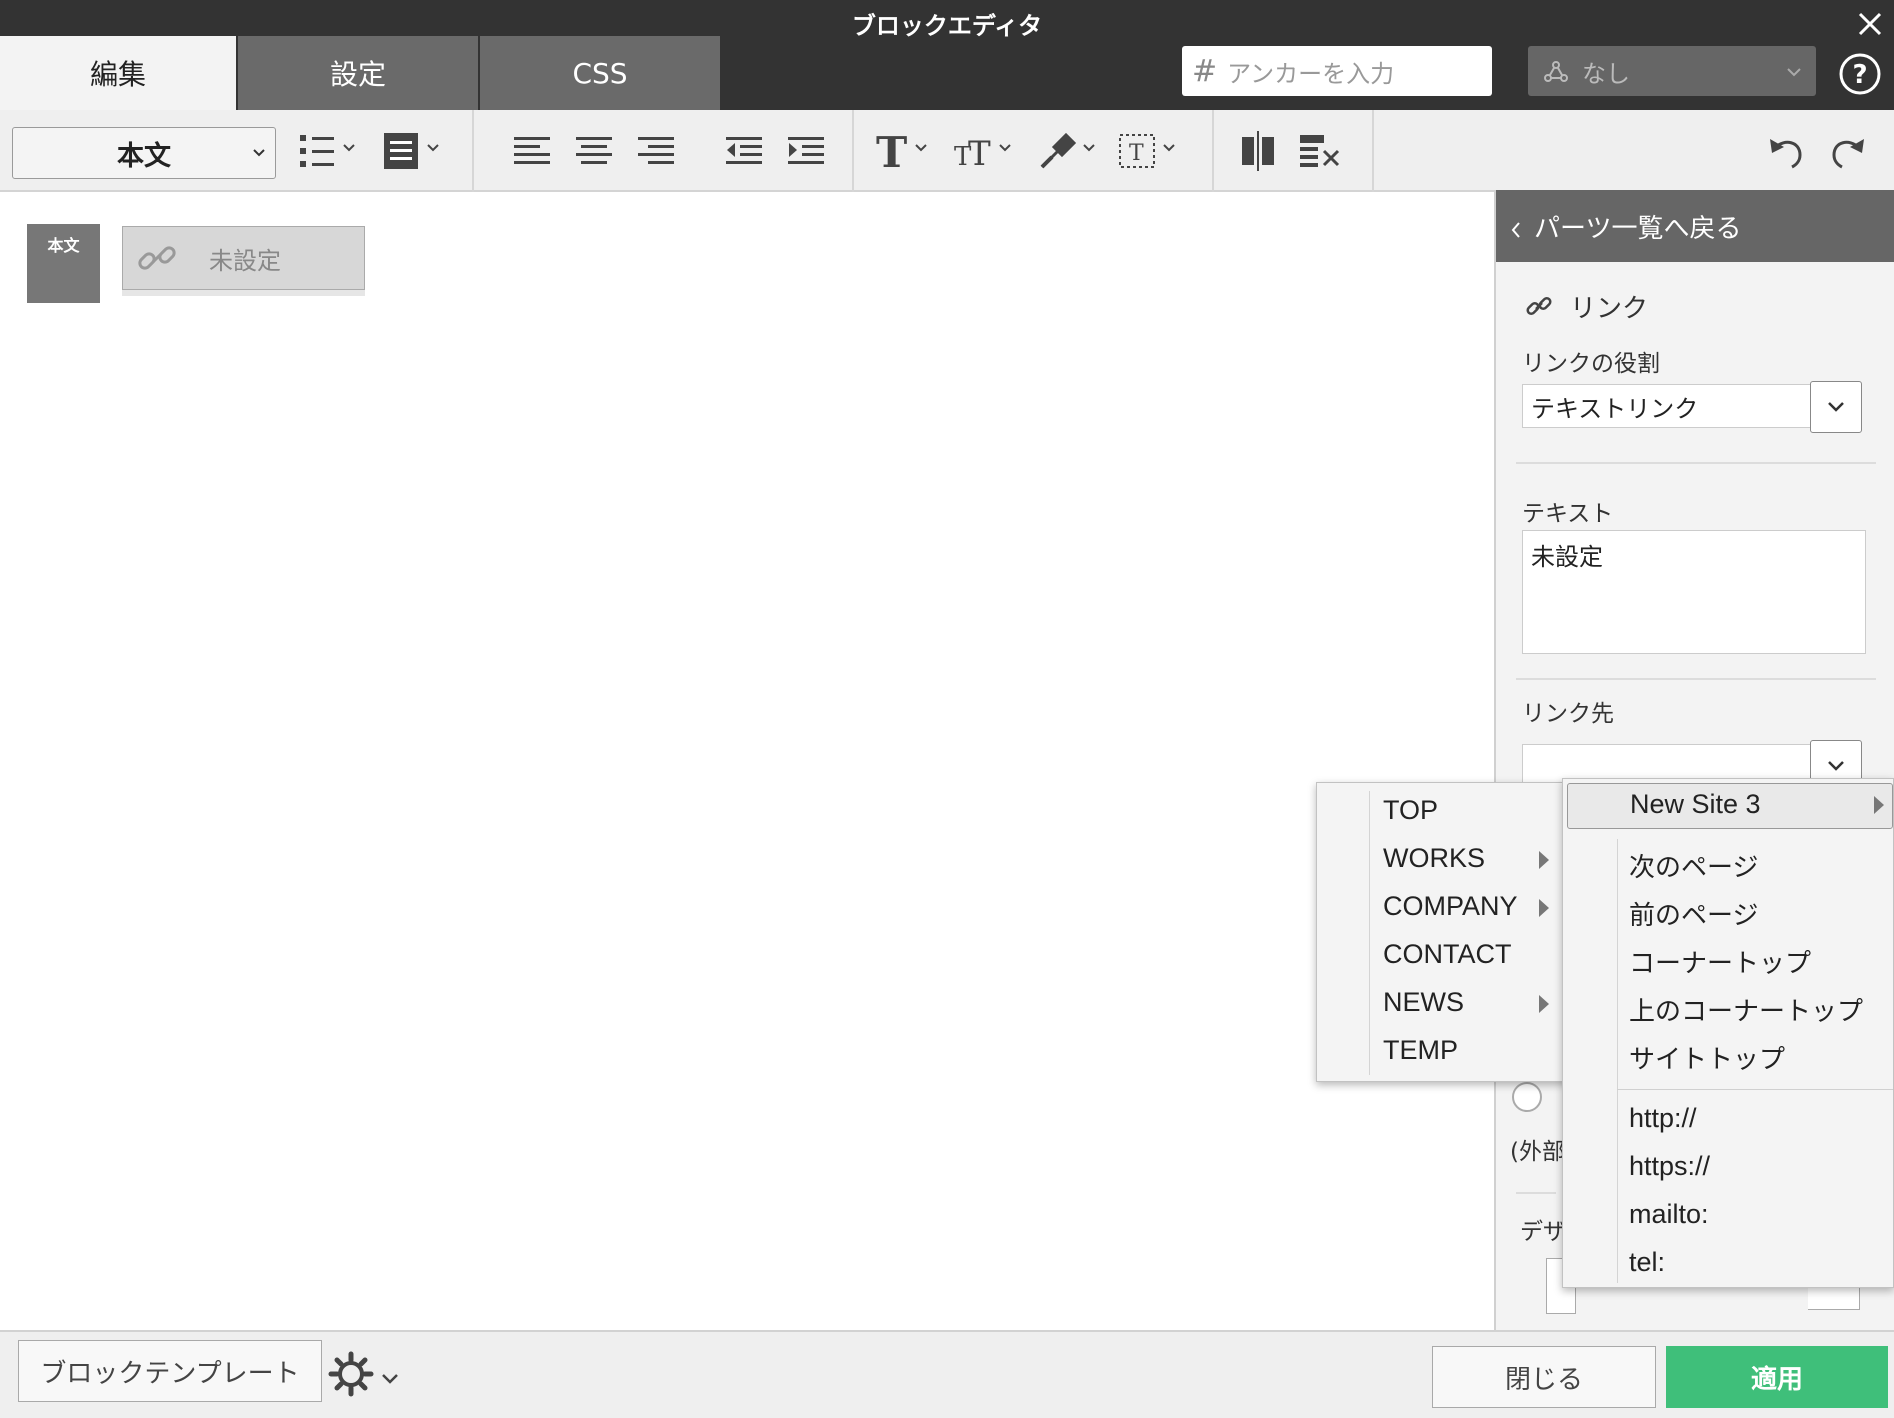 The image size is (1894, 1418). I want to click on redo-icon, so click(1848, 151).